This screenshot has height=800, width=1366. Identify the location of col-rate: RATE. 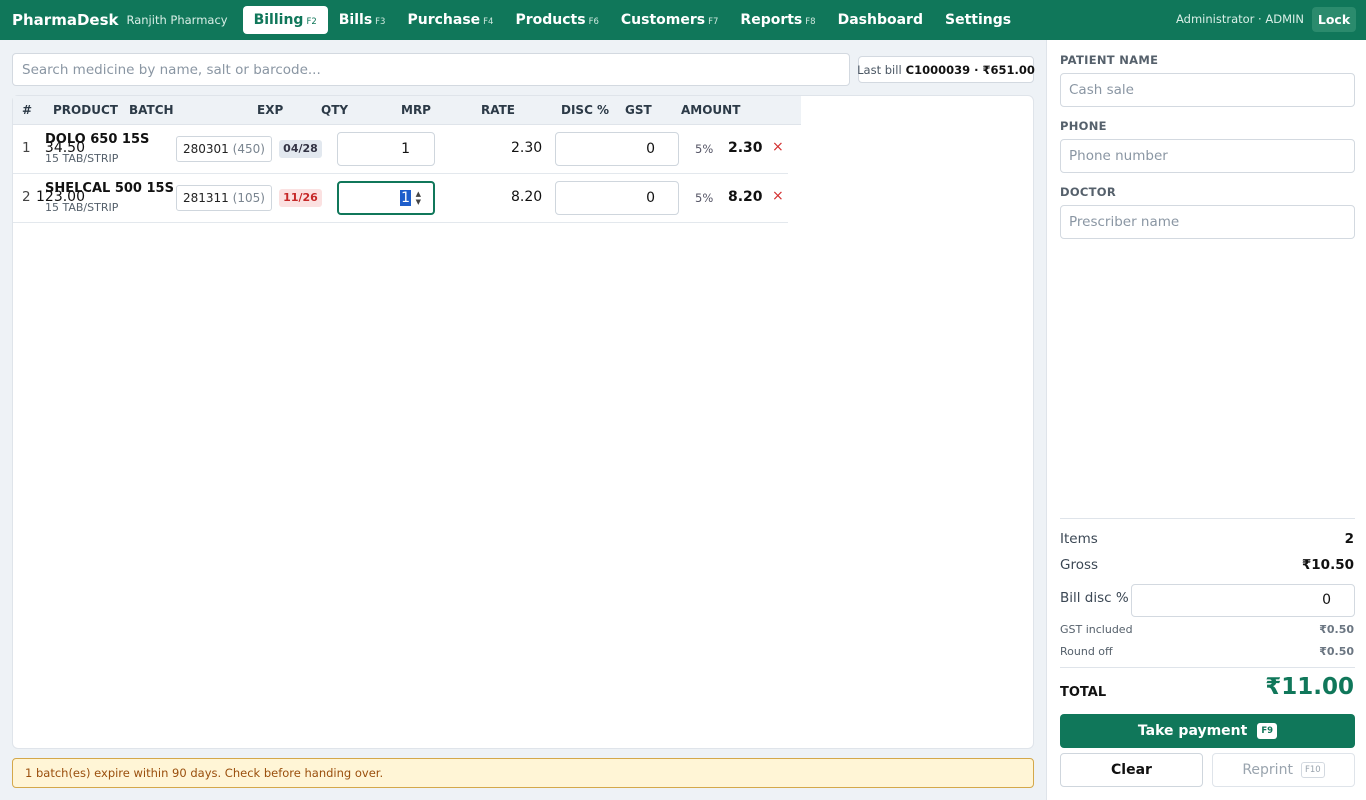
(498, 110).